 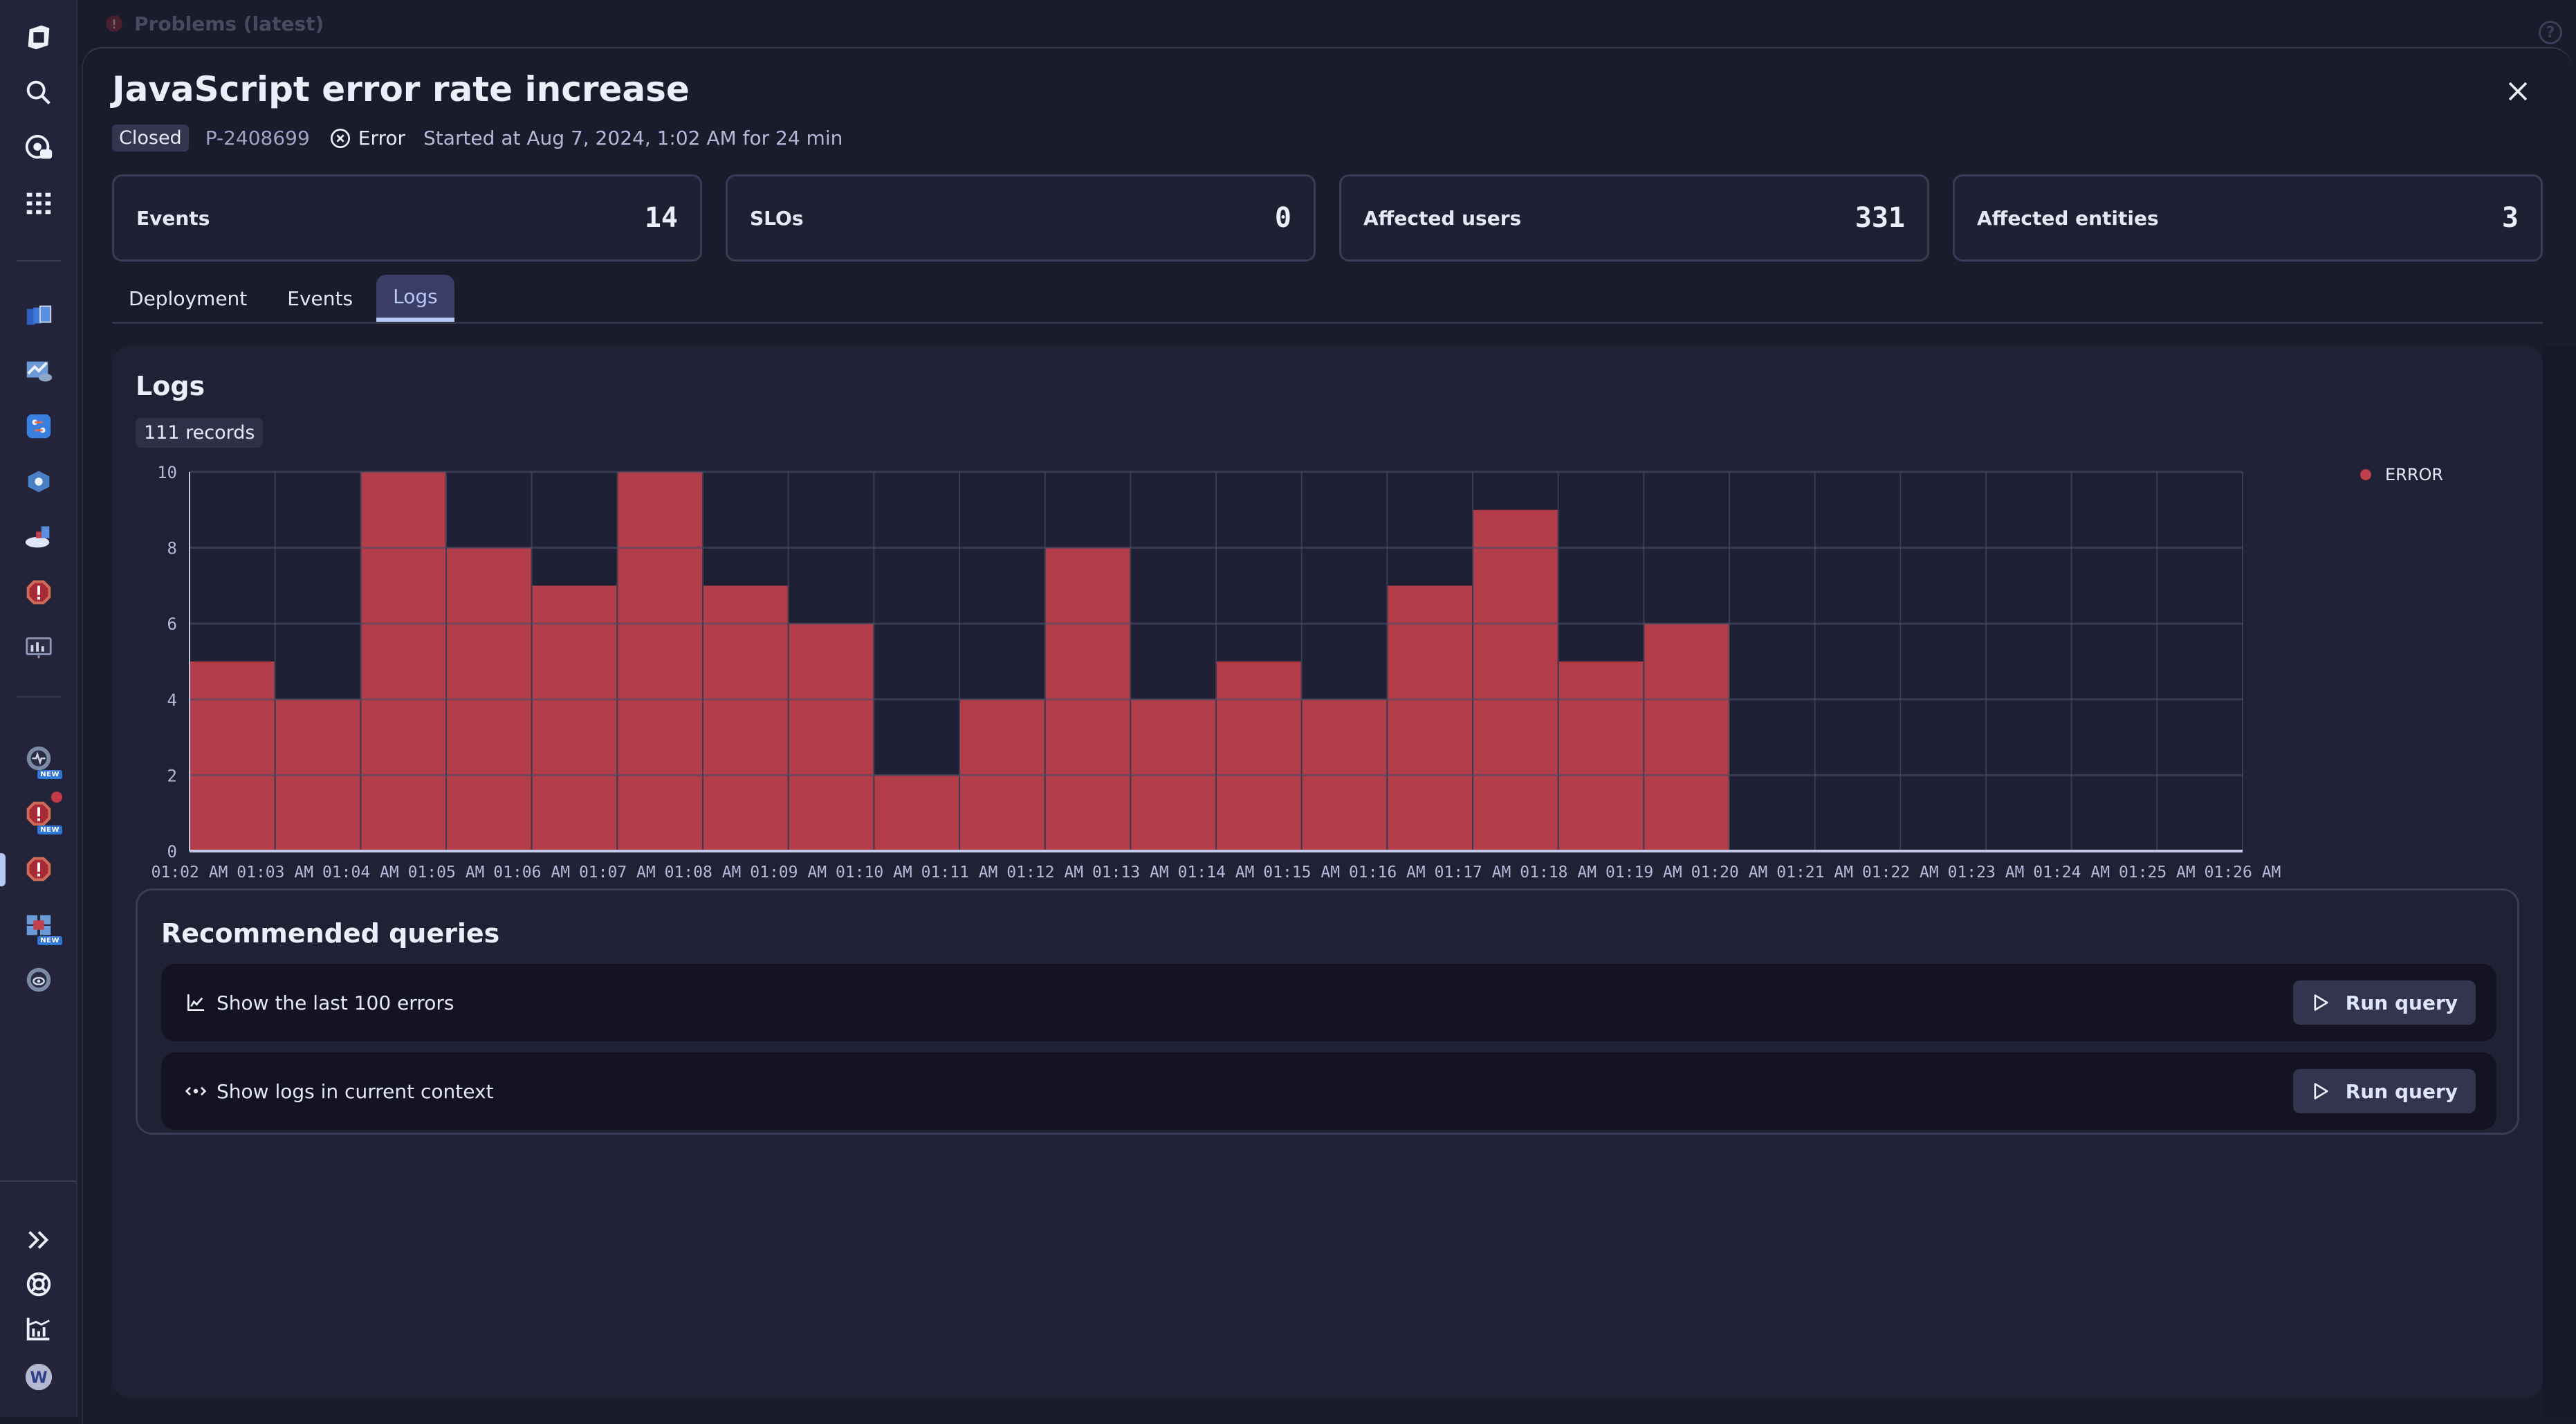 I want to click on x-tick-label: 01:12 AM, so click(x=1044, y=873).